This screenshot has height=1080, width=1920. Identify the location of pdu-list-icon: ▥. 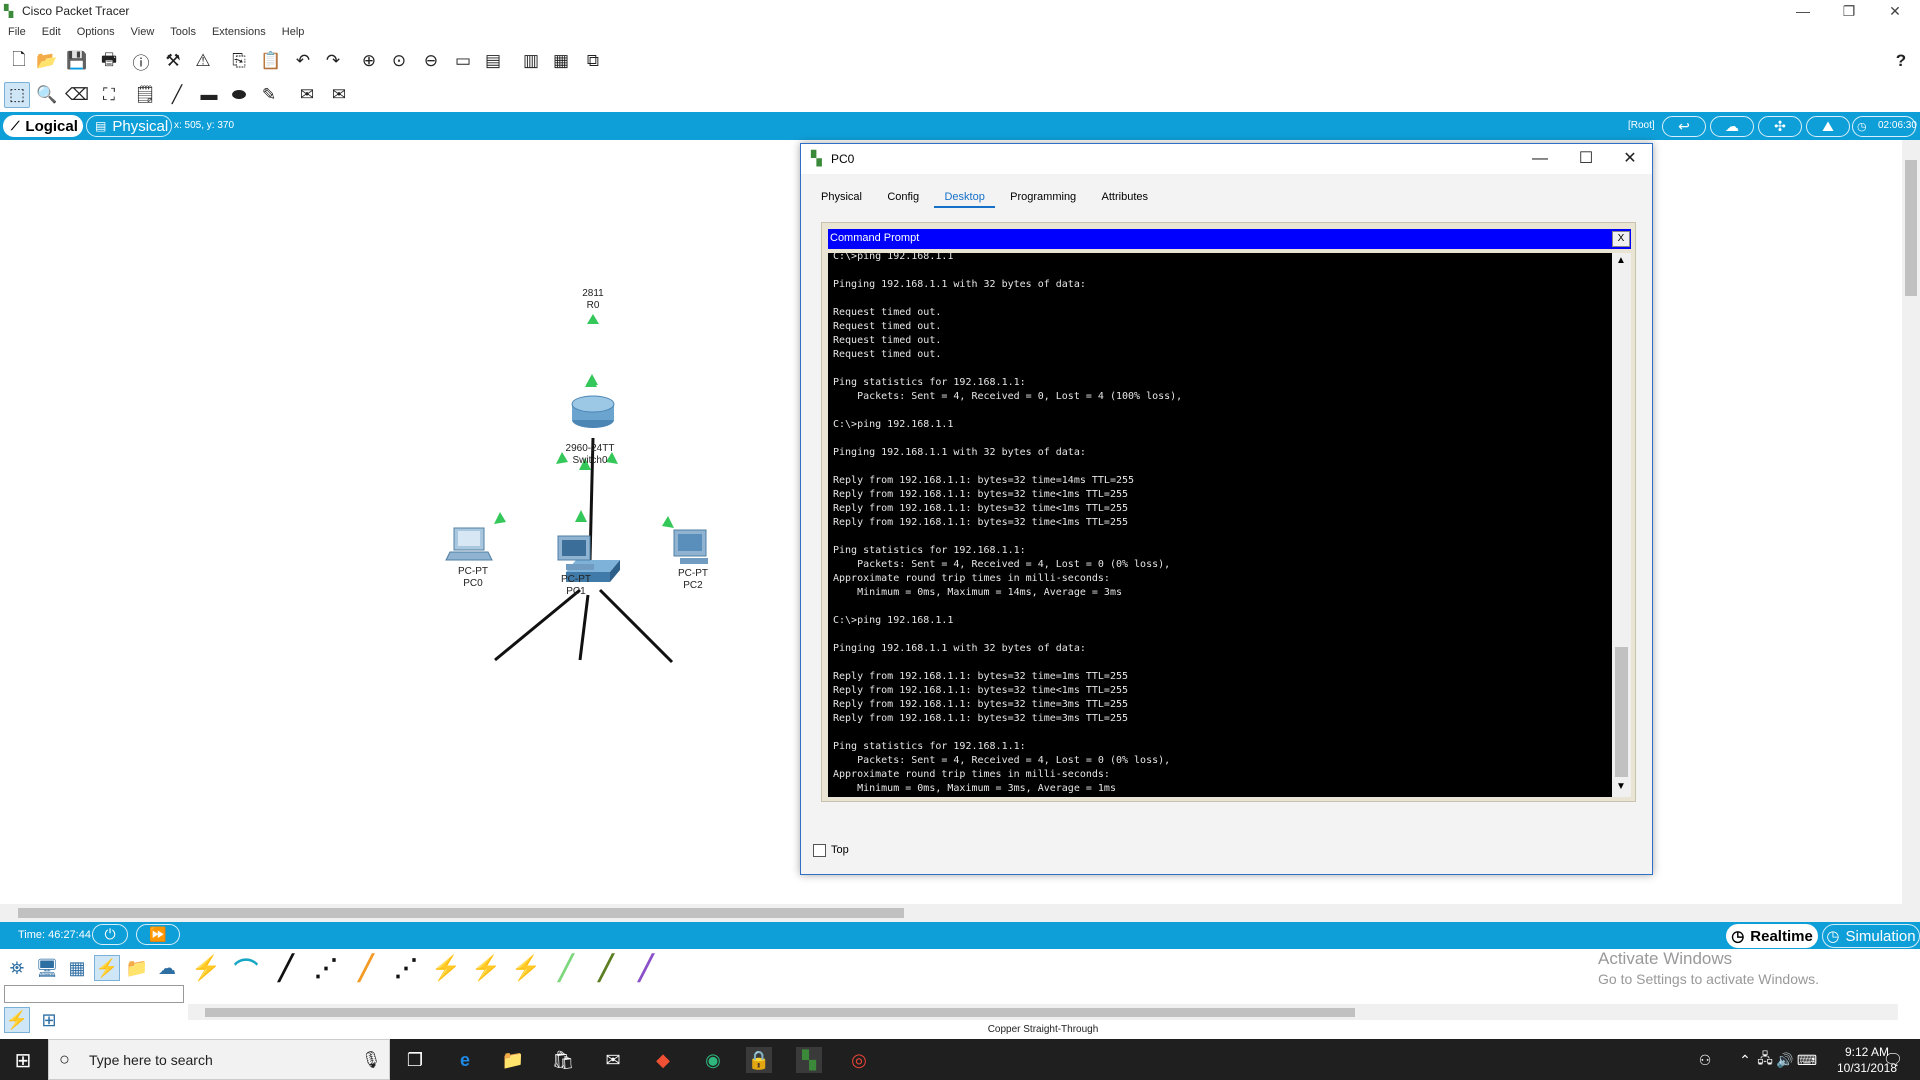
(531, 61).